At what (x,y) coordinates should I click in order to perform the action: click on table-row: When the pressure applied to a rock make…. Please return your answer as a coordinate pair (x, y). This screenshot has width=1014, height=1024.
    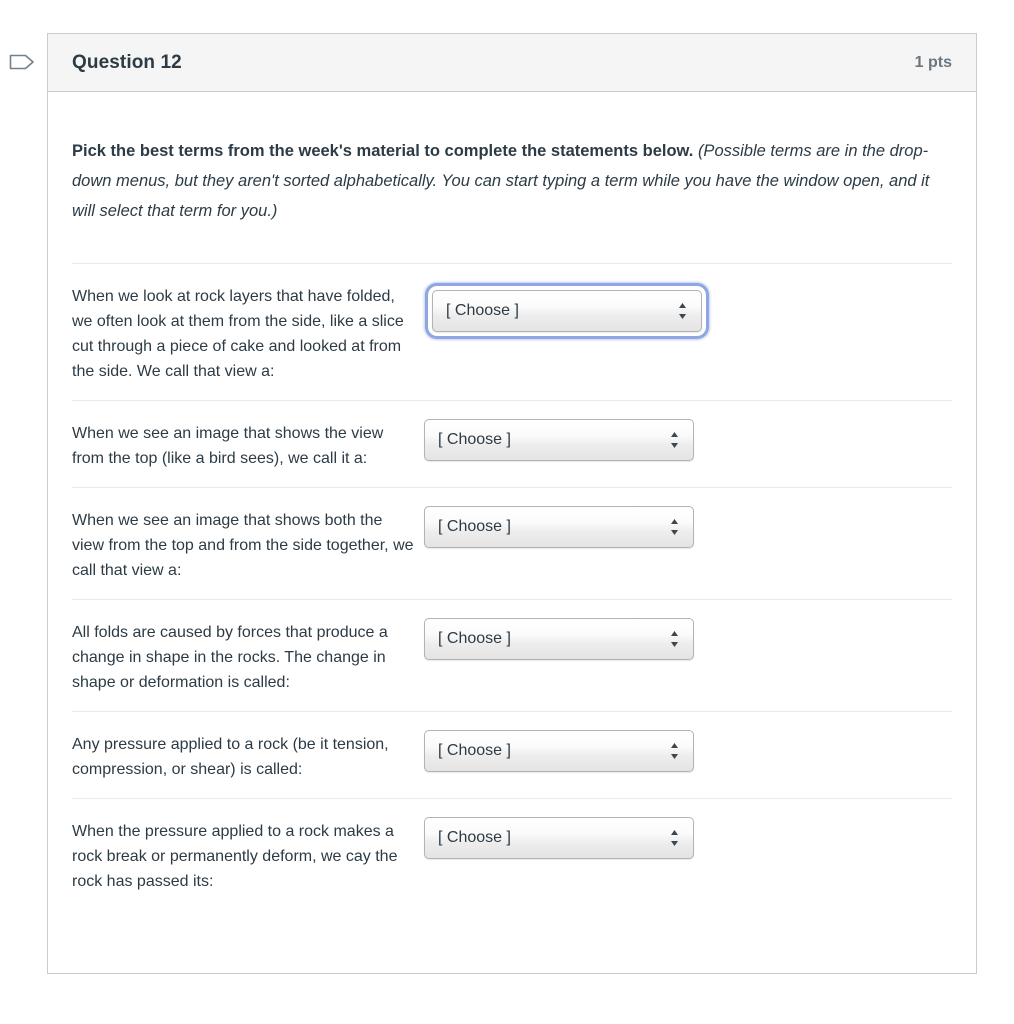
    Looking at the image, I should click on (512, 854).